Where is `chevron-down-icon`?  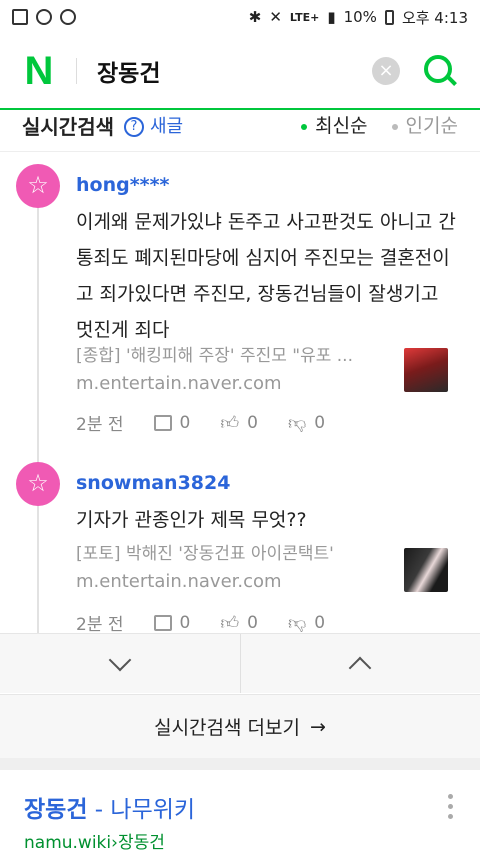
chevron-down-icon is located at coordinates (120, 659).